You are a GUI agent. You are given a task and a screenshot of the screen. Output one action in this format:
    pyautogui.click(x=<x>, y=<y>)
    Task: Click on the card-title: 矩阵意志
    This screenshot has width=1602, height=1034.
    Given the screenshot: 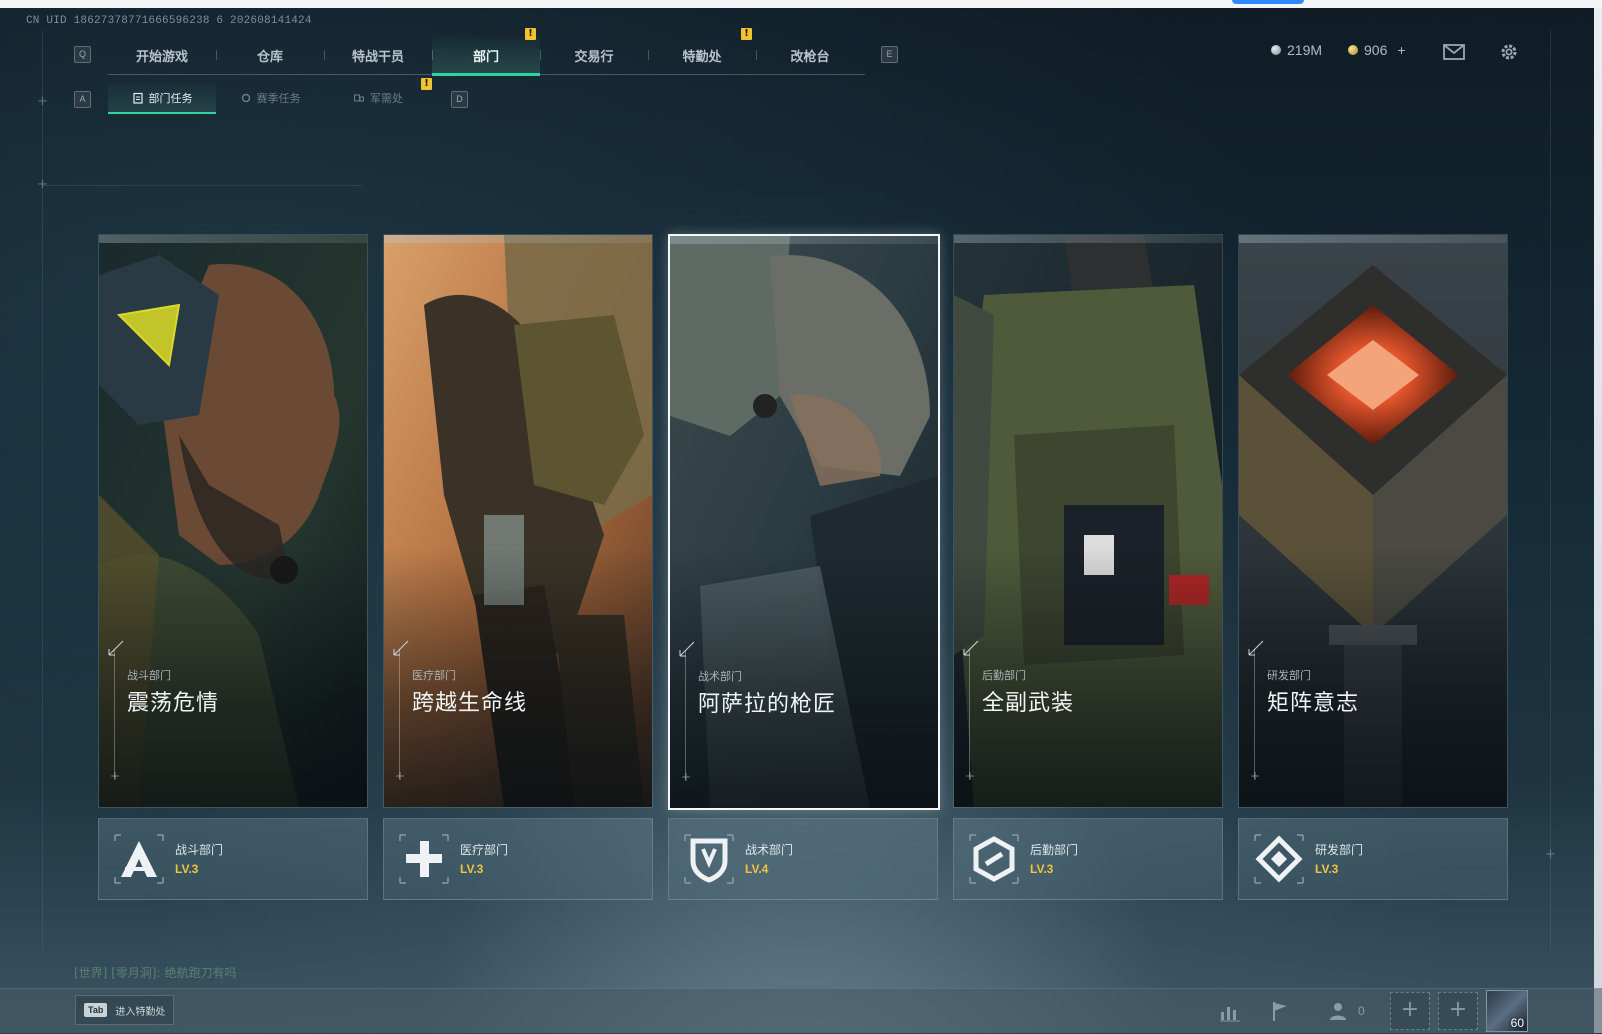 What is the action you would take?
    pyautogui.click(x=1313, y=703)
    